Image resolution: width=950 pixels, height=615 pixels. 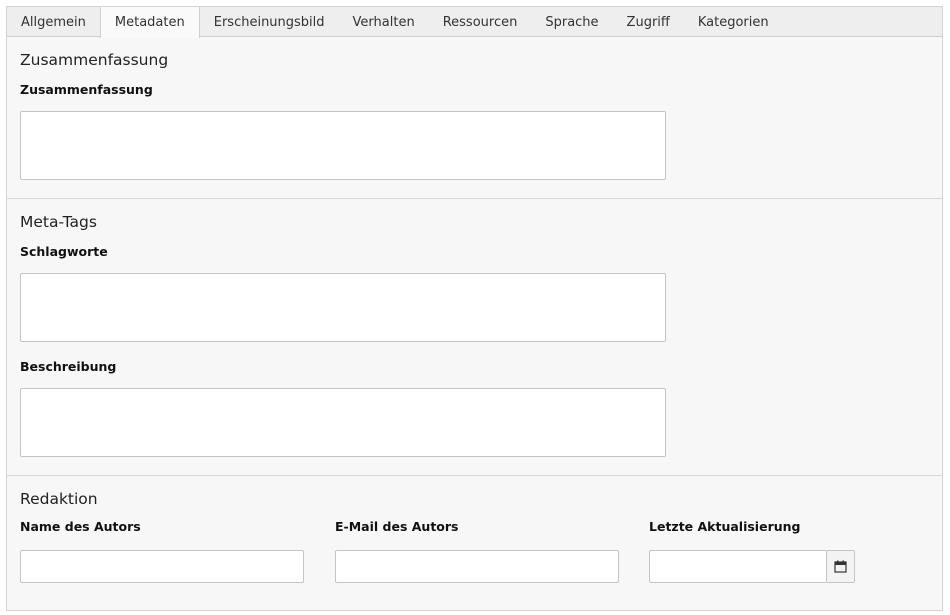 What do you see at coordinates (59, 499) in the screenshot?
I see `section-title-editorial: Redaktion` at bounding box center [59, 499].